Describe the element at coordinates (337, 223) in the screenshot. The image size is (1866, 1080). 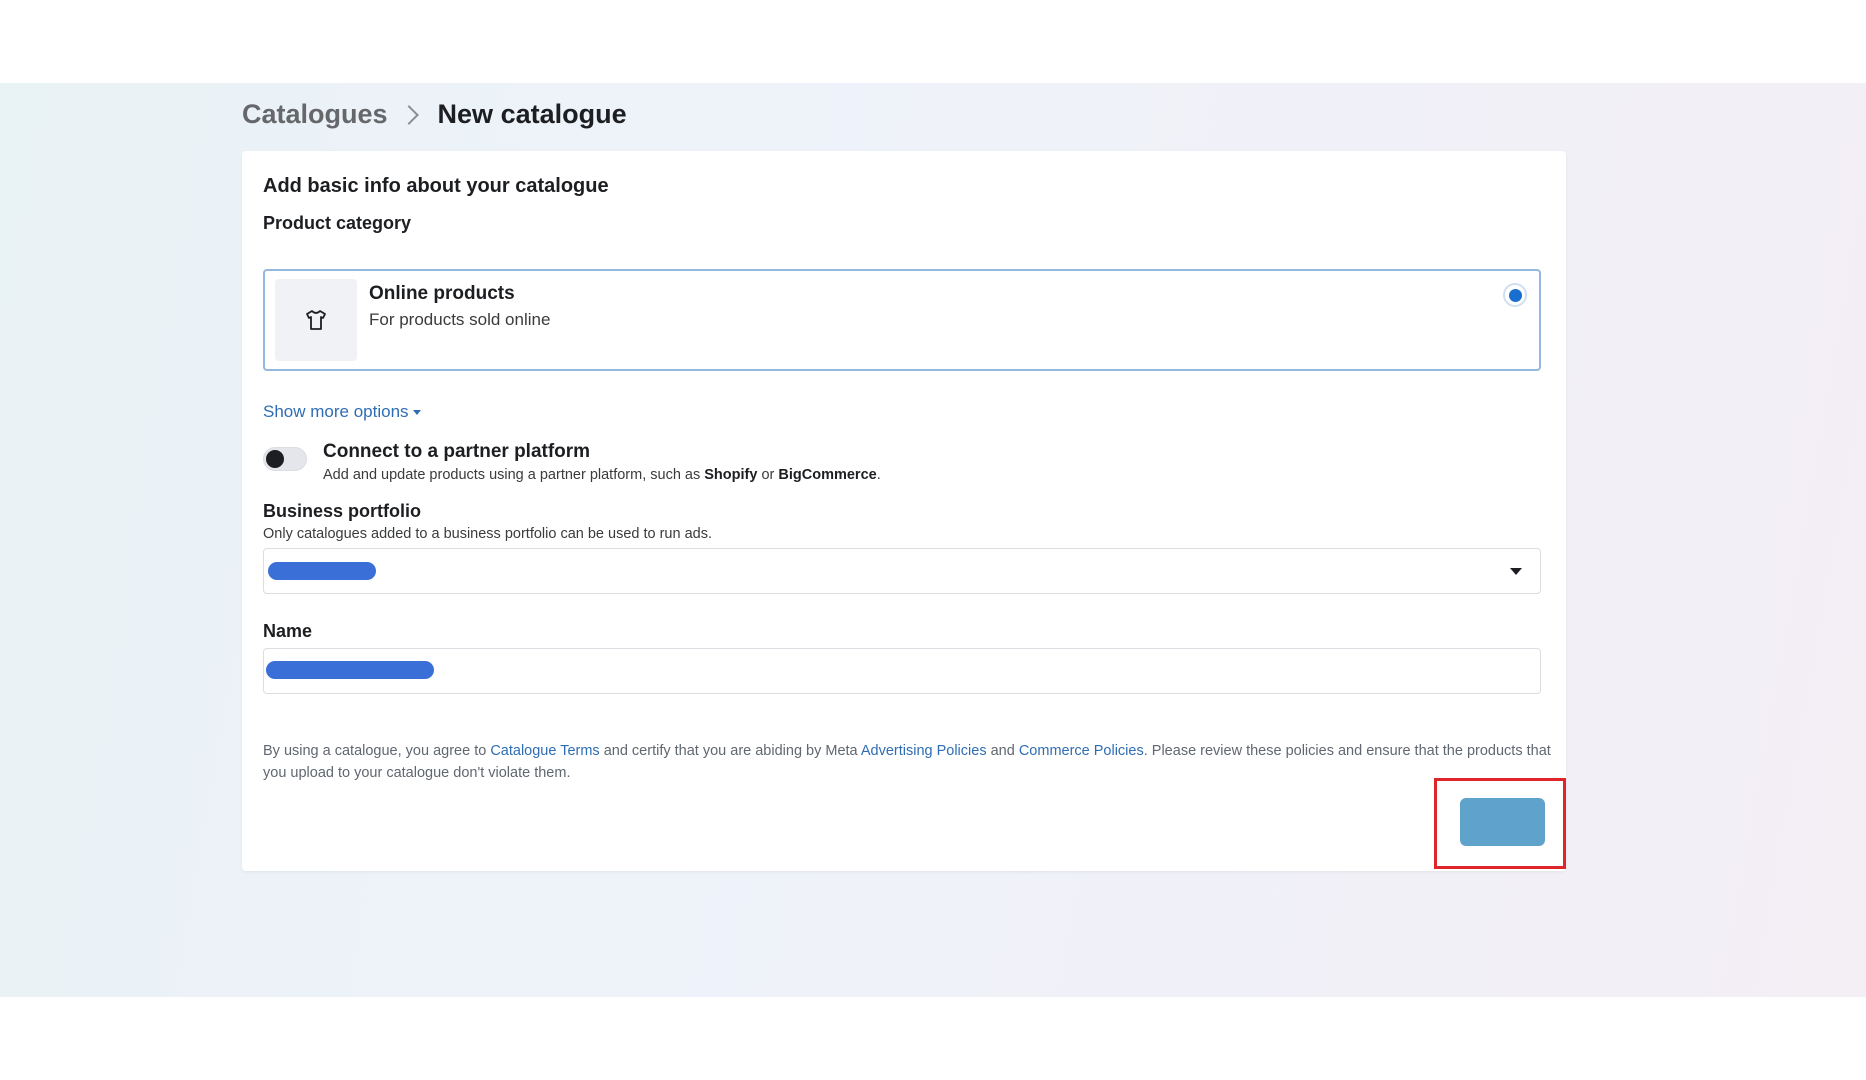
I see `product-category-label: Product category` at that location.